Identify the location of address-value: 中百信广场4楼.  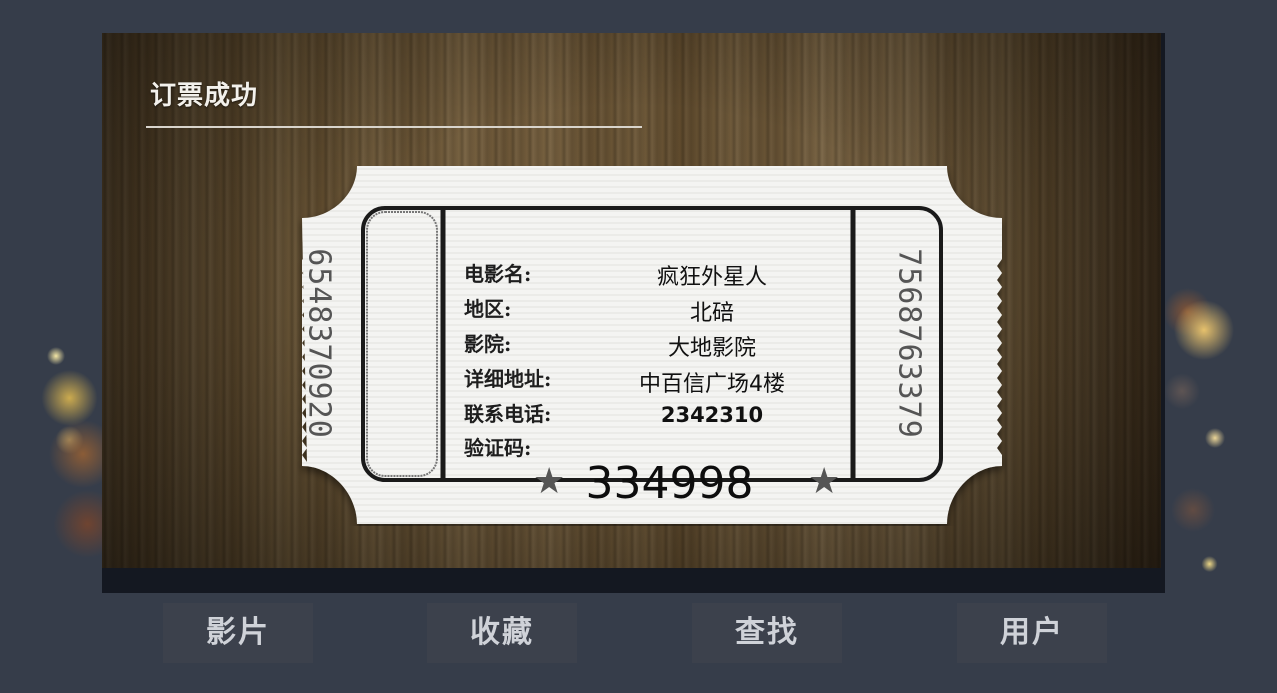
(712, 384).